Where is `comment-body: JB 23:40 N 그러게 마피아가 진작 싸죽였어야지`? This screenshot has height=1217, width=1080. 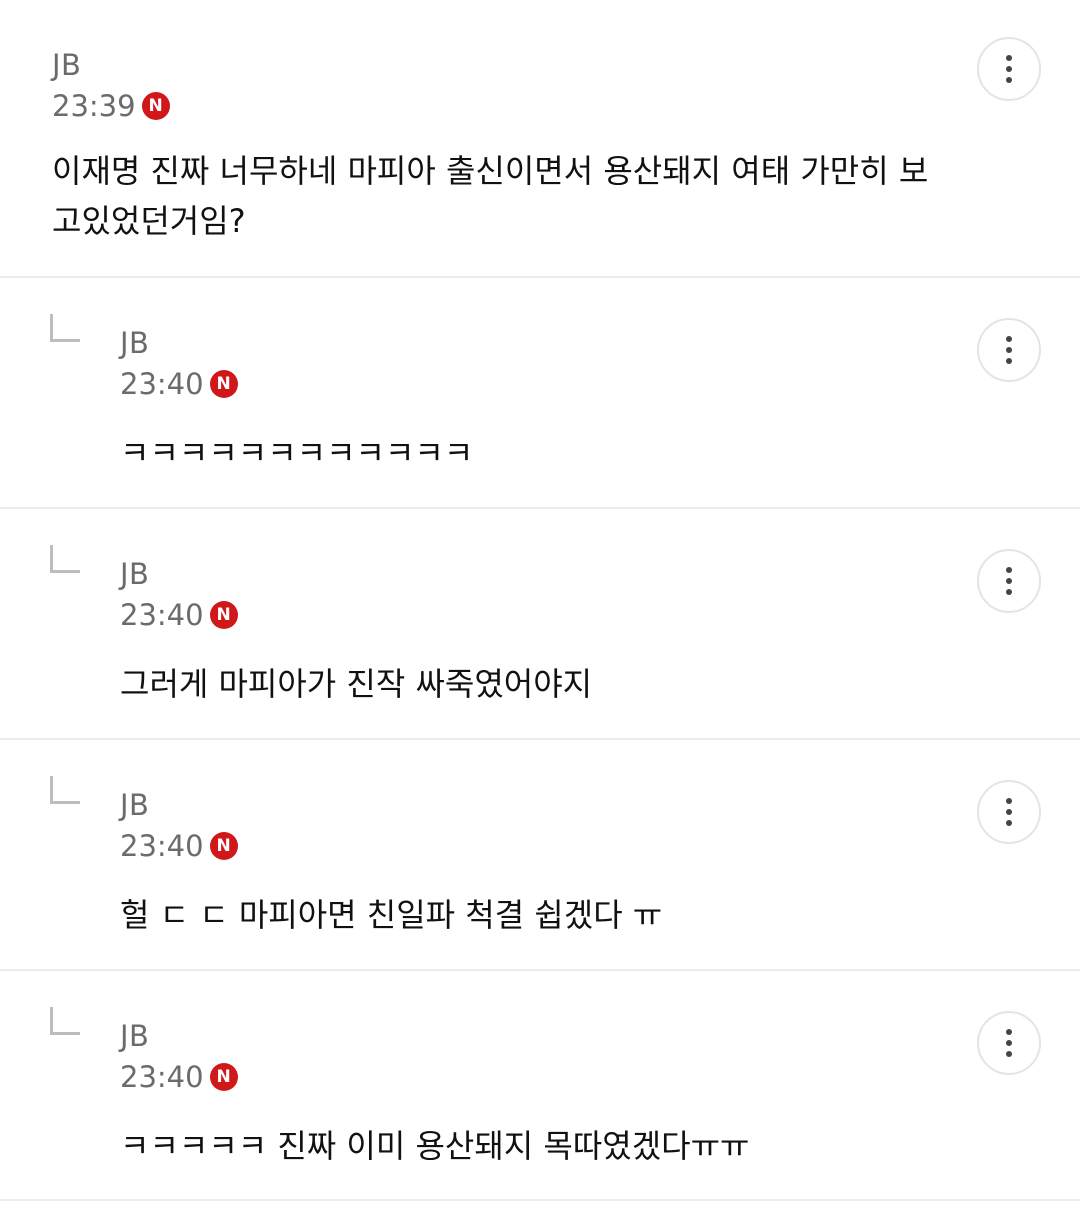 comment-body: JB 23:40 N 그러게 마피아가 진작 싸죽였어야지 is located at coordinates (525, 632).